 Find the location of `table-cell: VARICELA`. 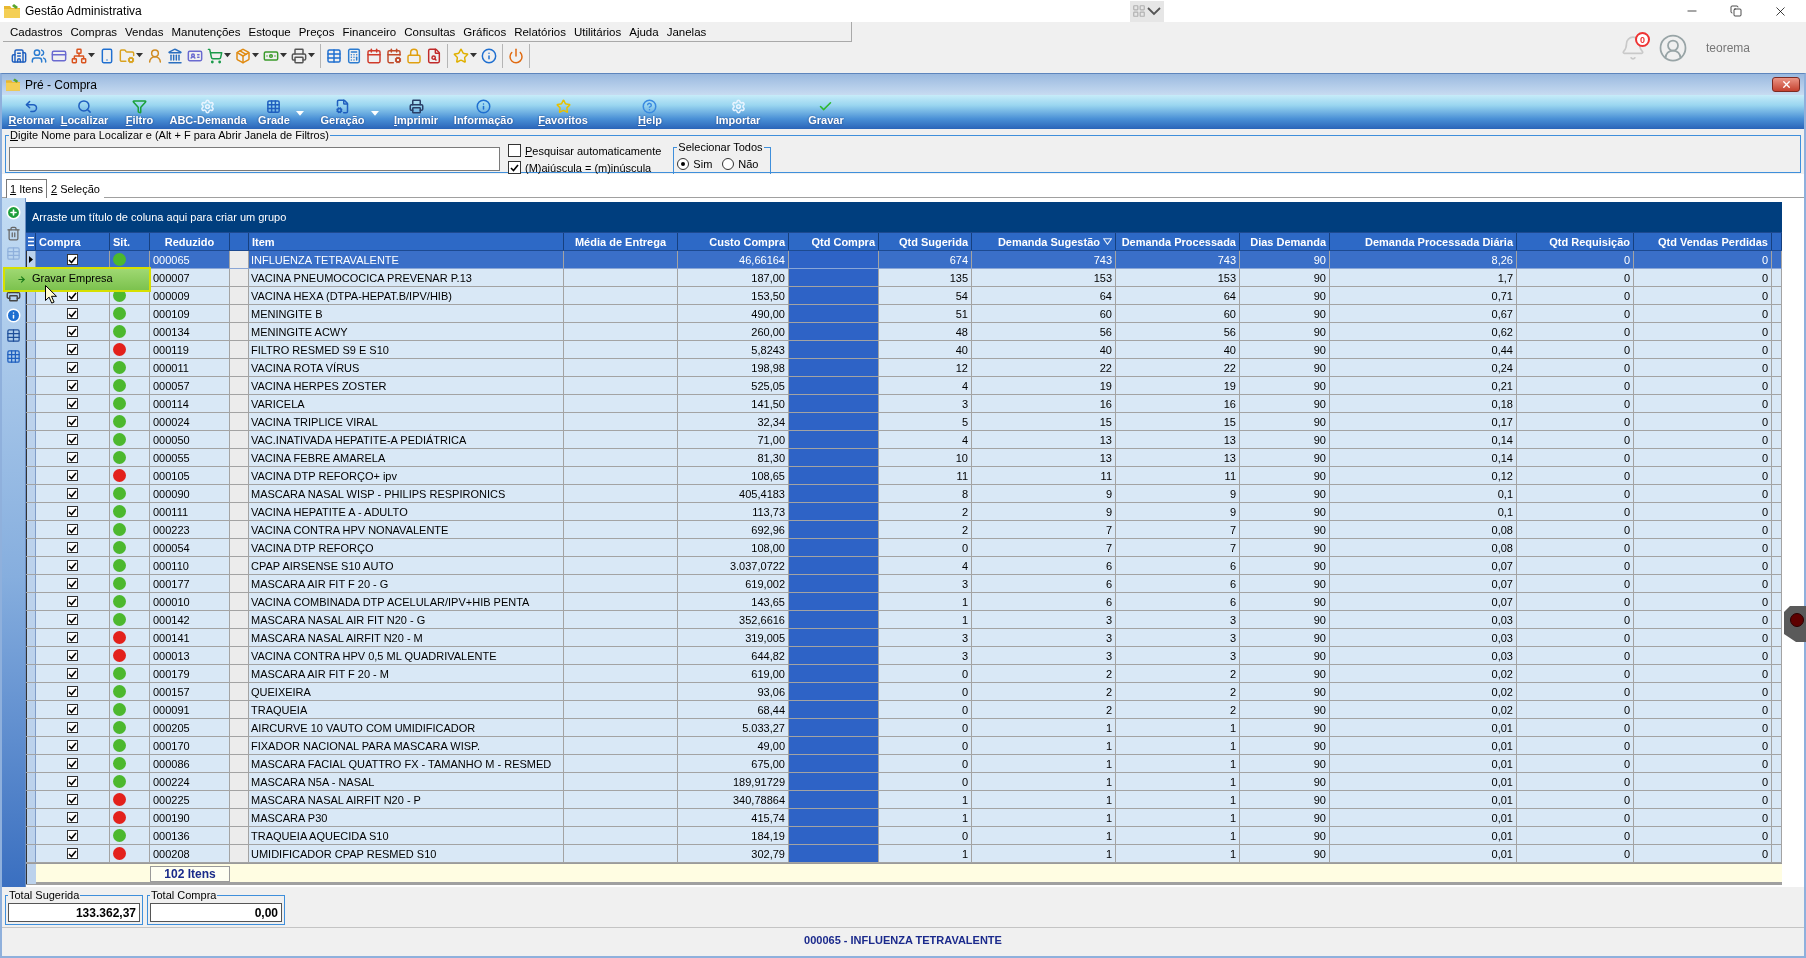

table-cell: VARICELA is located at coordinates (406, 403).